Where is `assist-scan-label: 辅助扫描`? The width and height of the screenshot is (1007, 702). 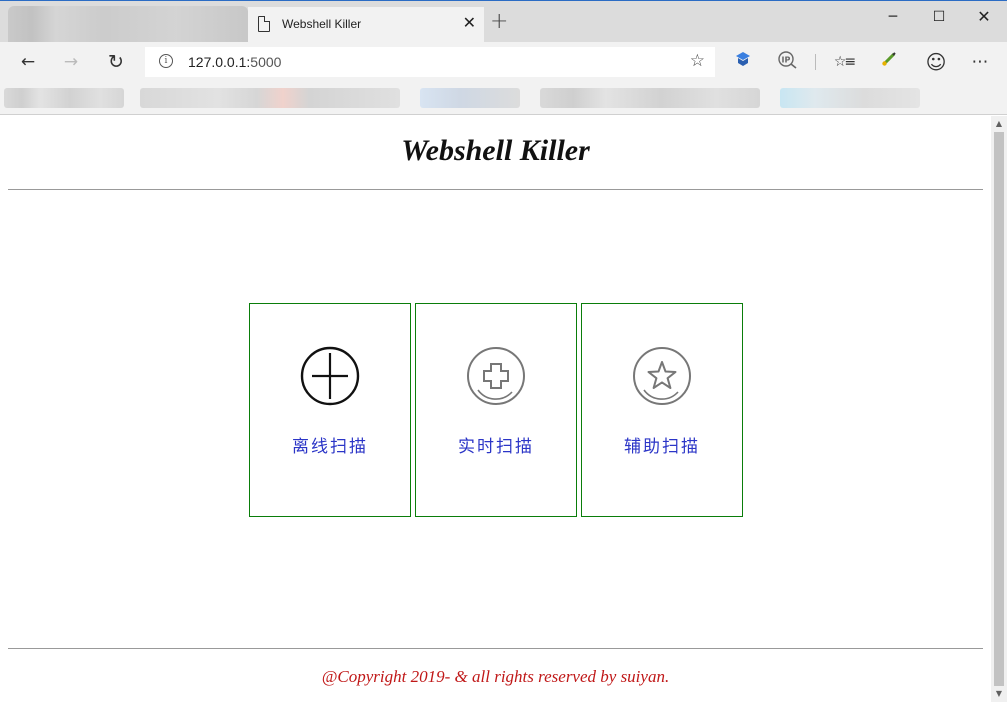
assist-scan-label: 辅助扫描 is located at coordinates (662, 447).